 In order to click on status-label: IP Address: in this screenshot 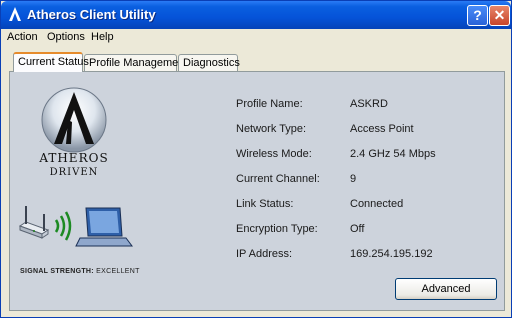, I will do `click(264, 254)`.